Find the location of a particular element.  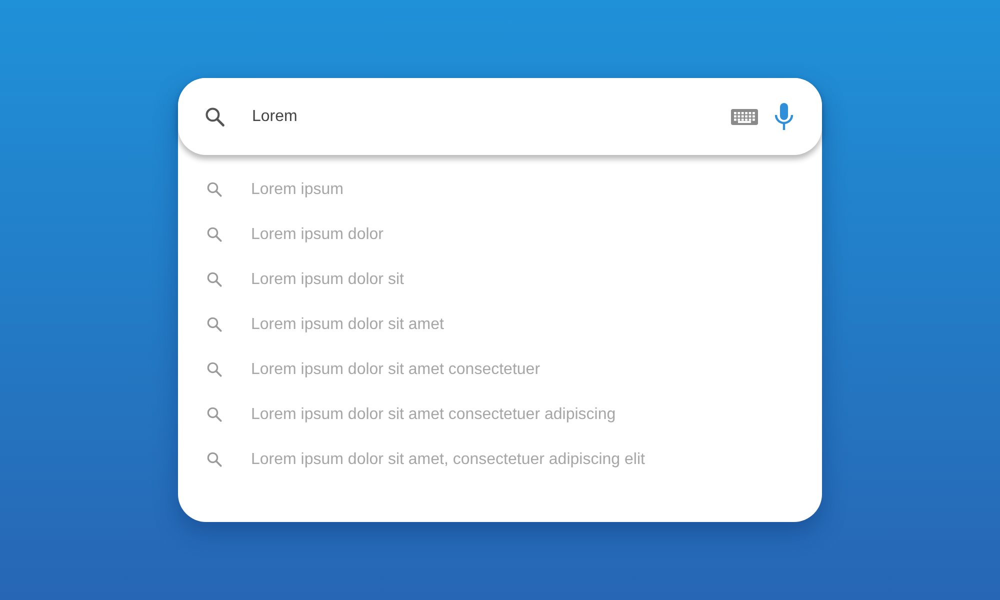

suggestion-item: Lorem ipsum dolor sit amet is located at coordinates (347, 325).